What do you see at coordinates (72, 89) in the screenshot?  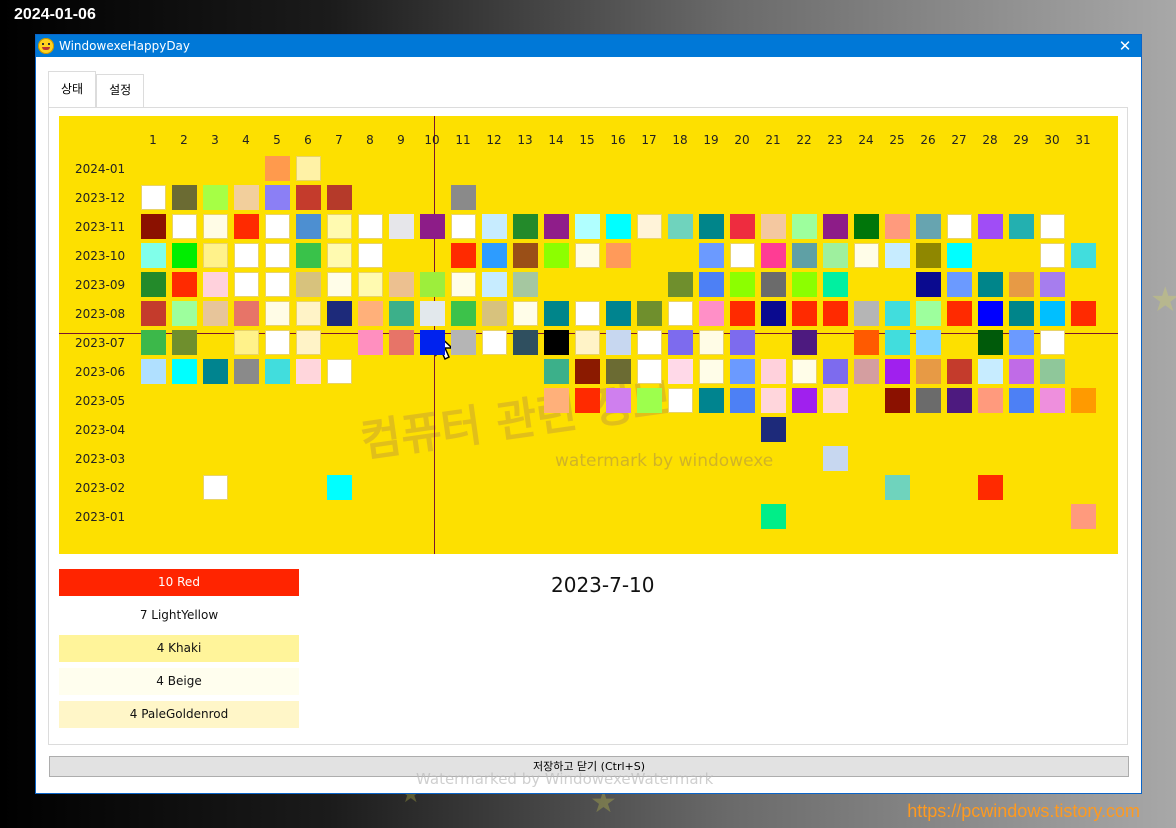 I see `tab-status: 상태` at bounding box center [72, 89].